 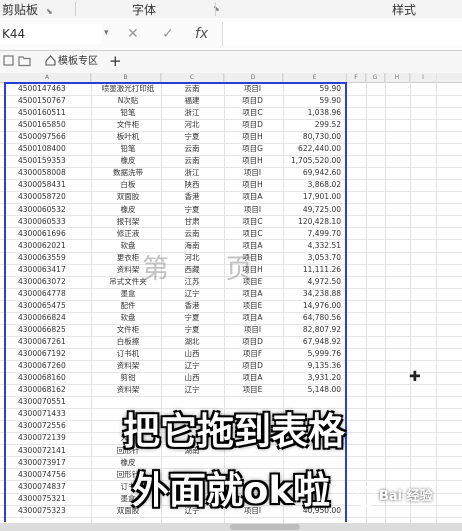 I want to click on logo-text: Bai 经验, so click(x=406, y=496).